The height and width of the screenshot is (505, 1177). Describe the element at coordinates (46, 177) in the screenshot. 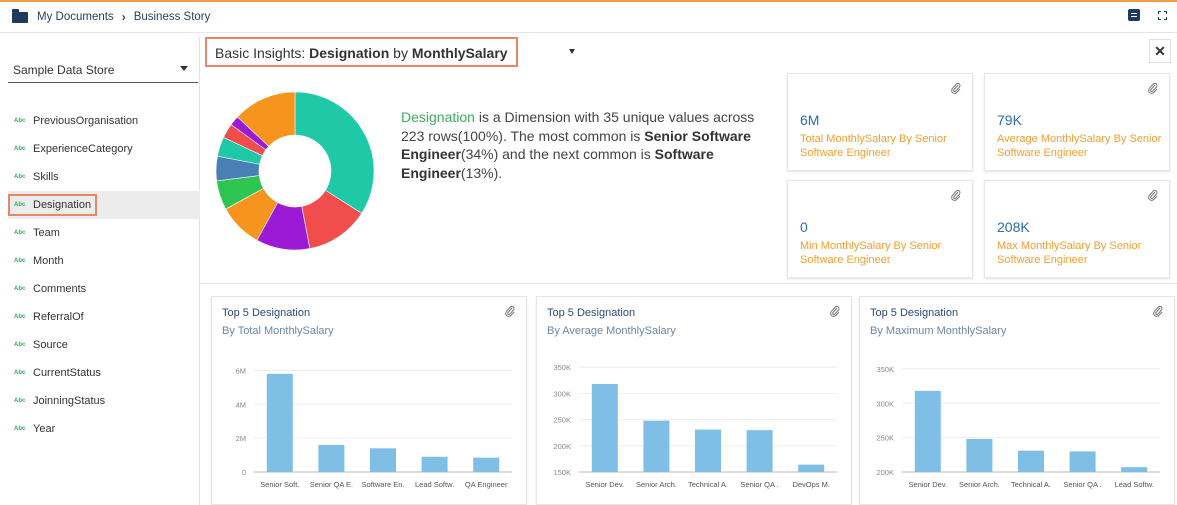

I see `sidebar-field-label: Skills` at that location.